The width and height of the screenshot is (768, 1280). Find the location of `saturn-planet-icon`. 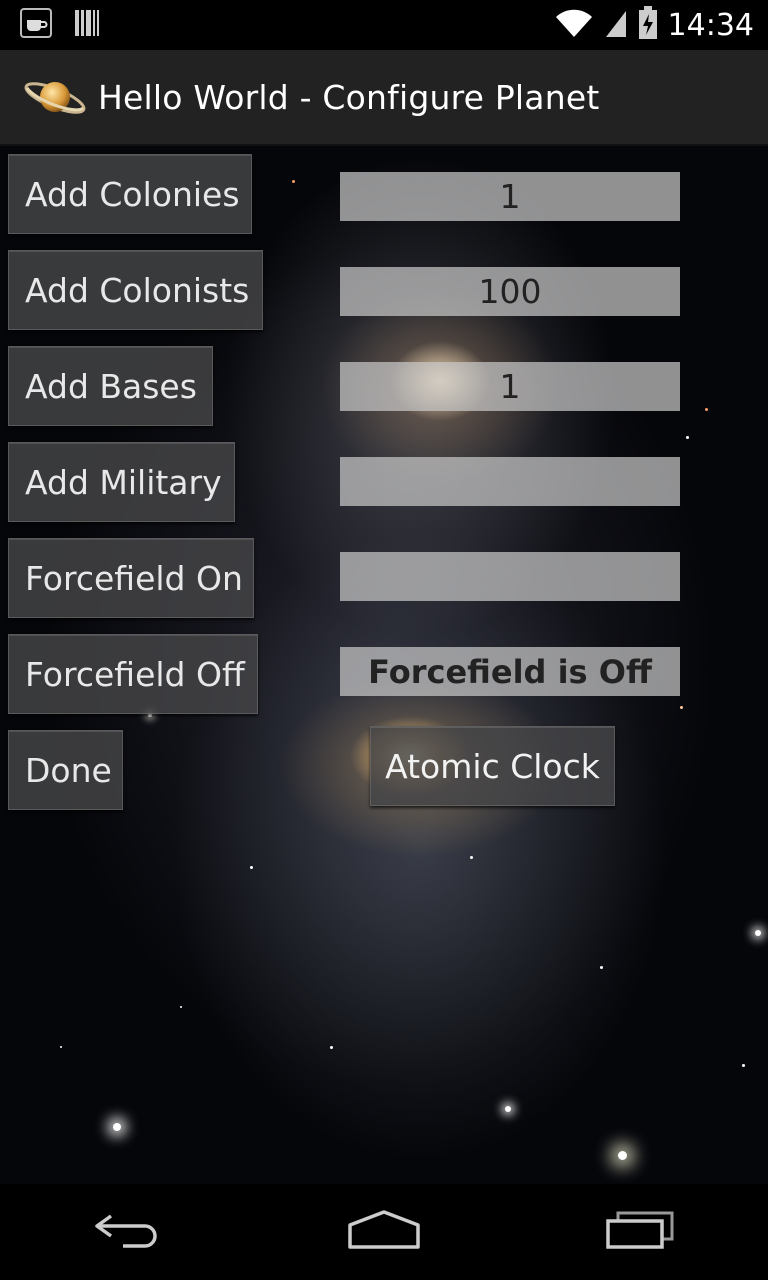

saturn-planet-icon is located at coordinates (55, 97).